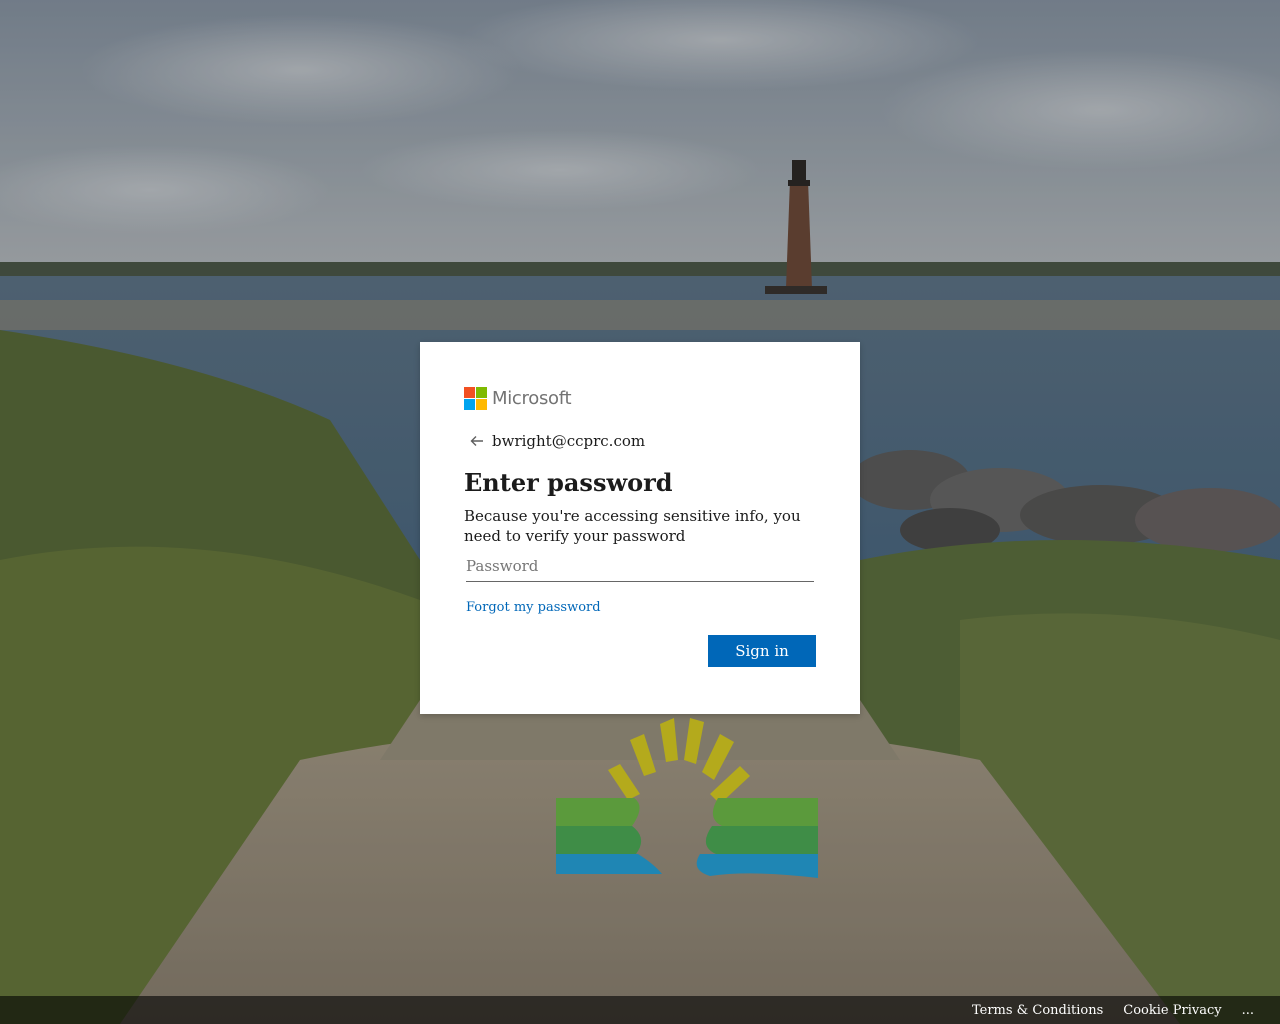  I want to click on password-input, so click(640, 568).